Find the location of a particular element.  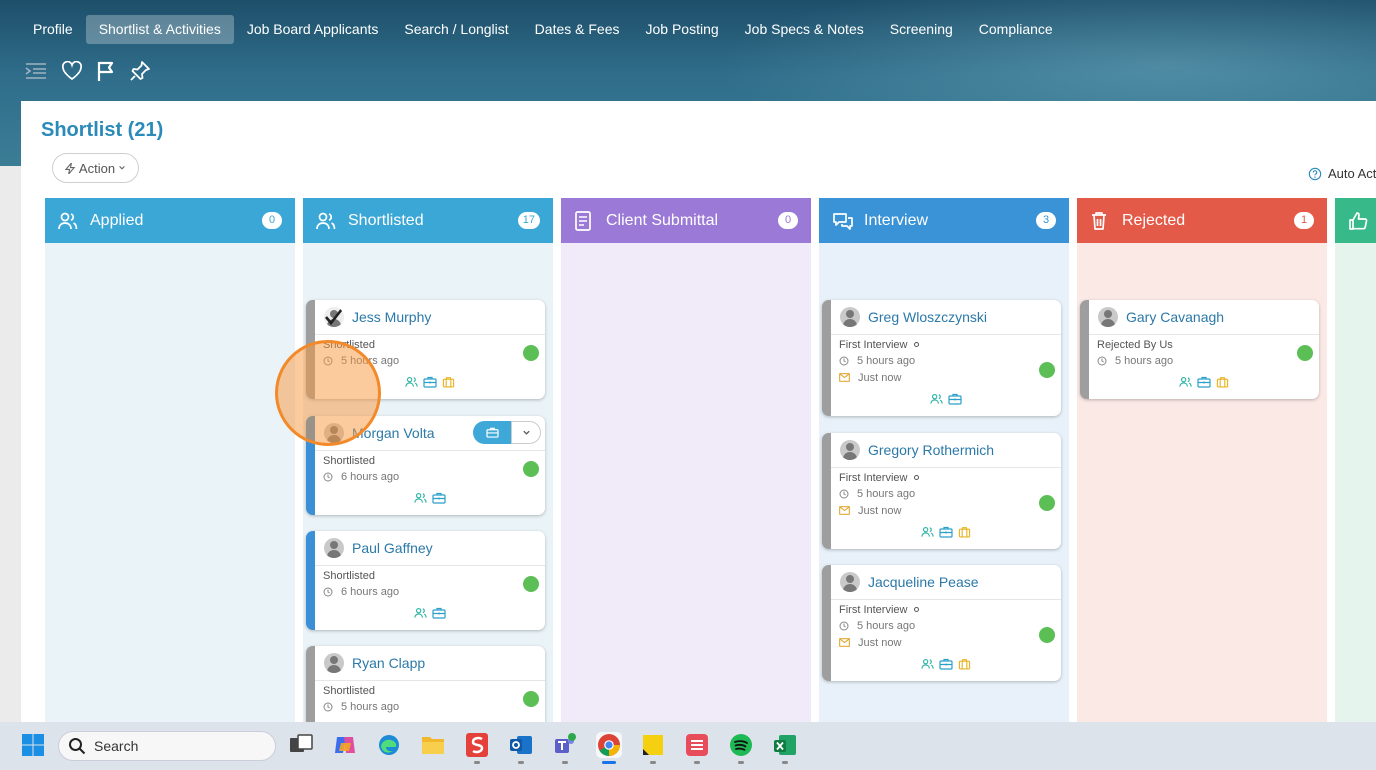

candidate-name: Jess Murphy is located at coordinates (391, 317).